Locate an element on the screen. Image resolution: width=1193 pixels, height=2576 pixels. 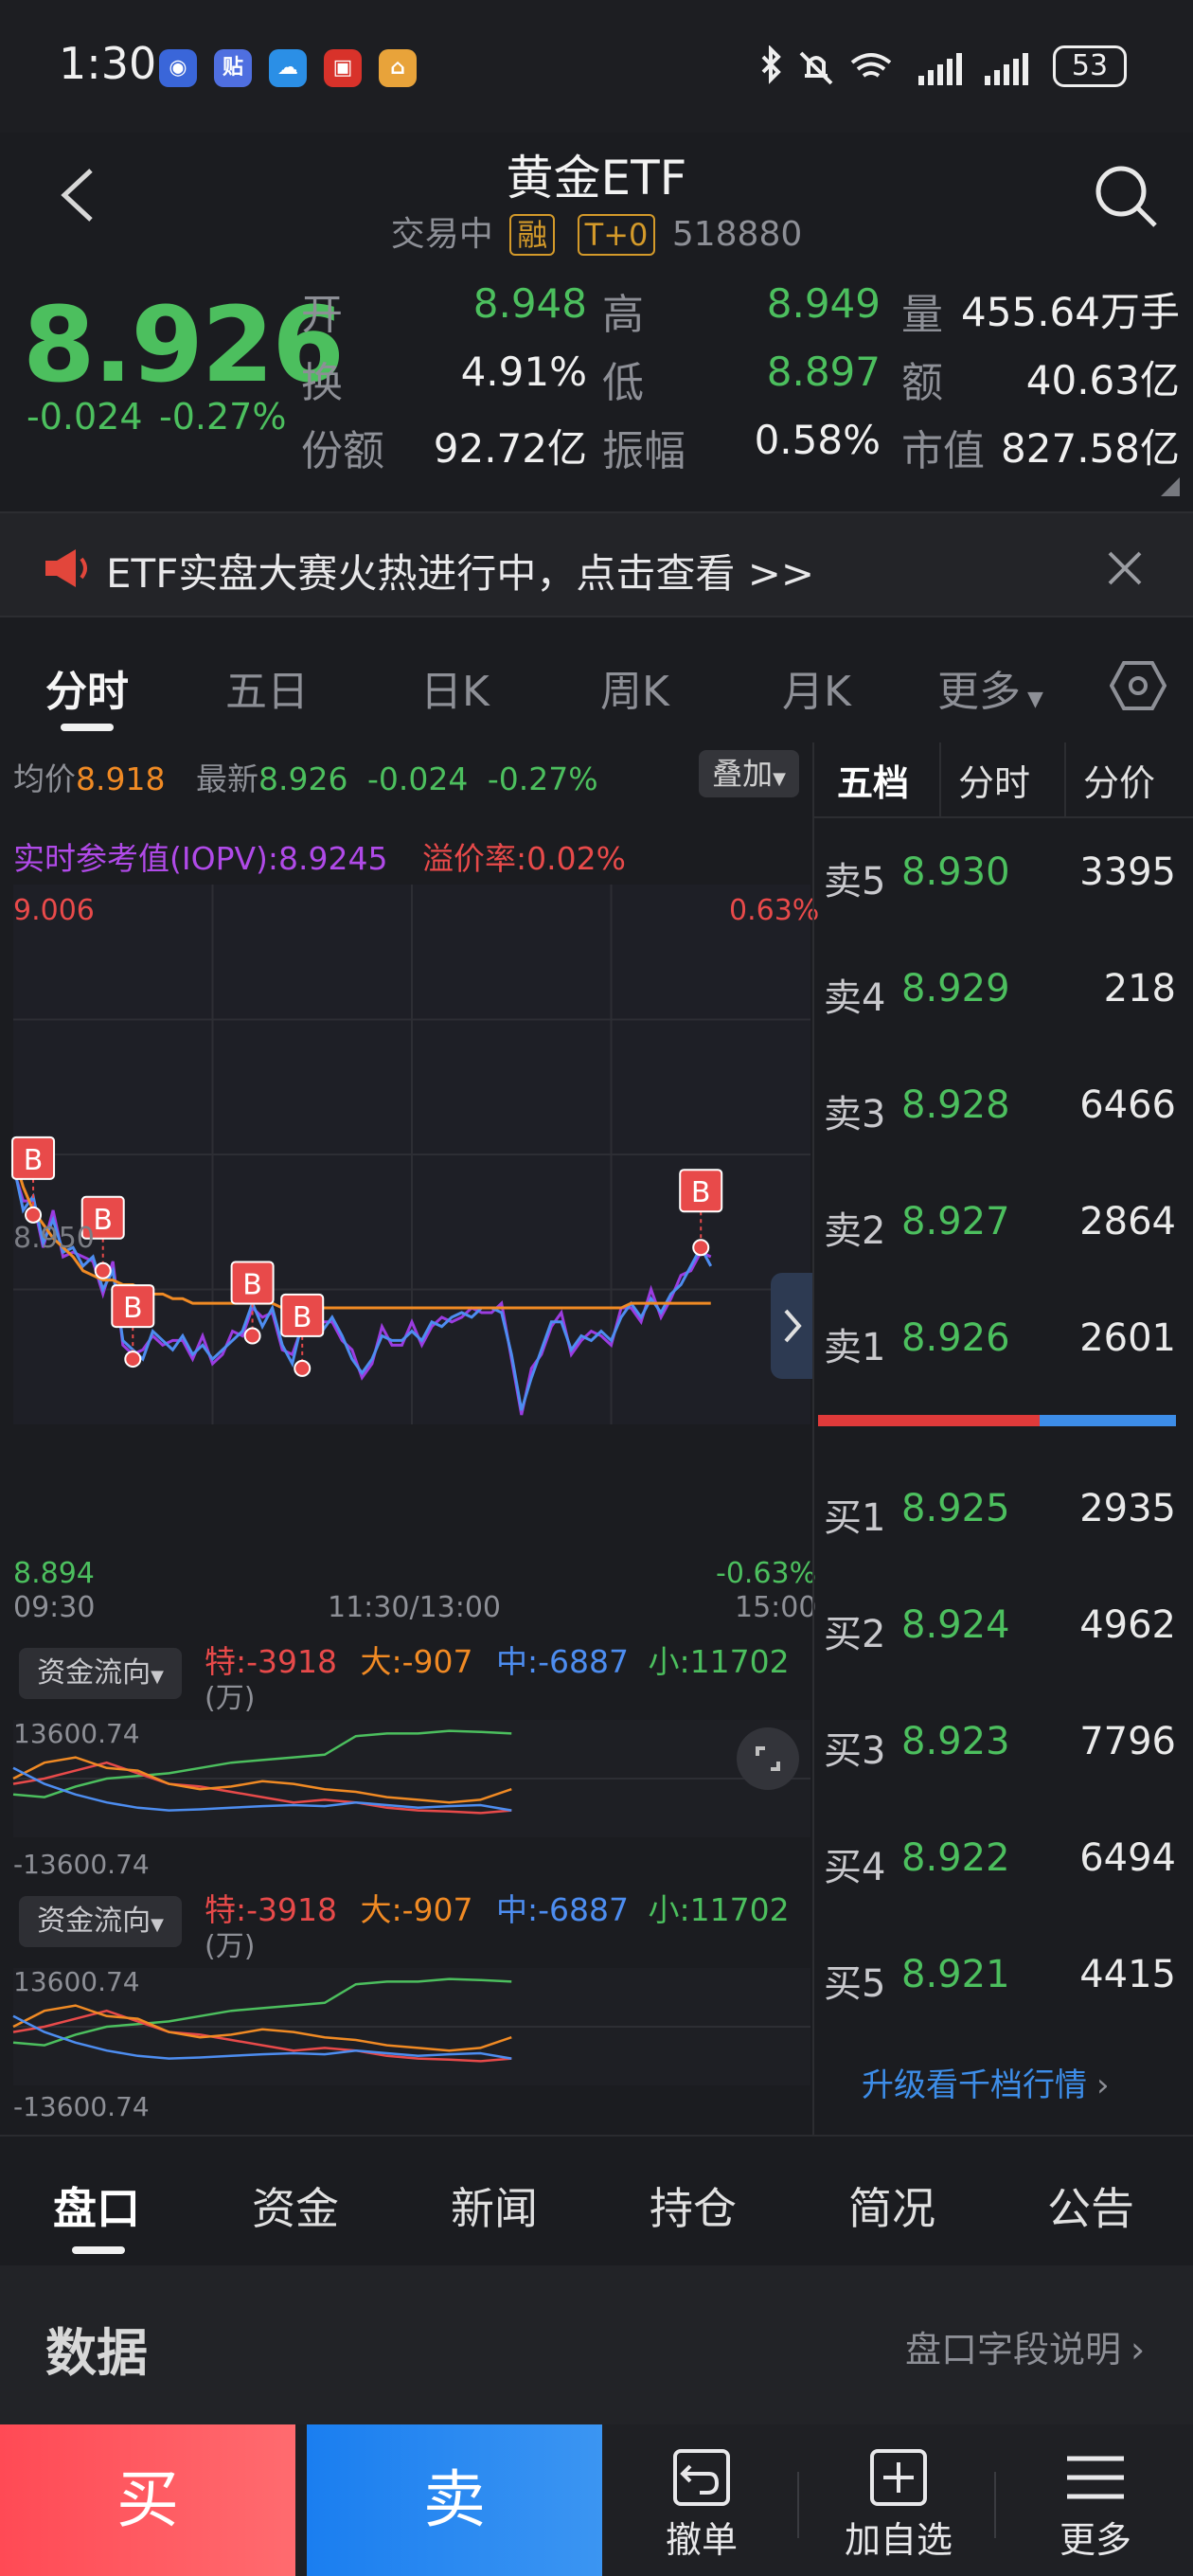
tab-holdings: 持仓 is located at coordinates (693, 2205).